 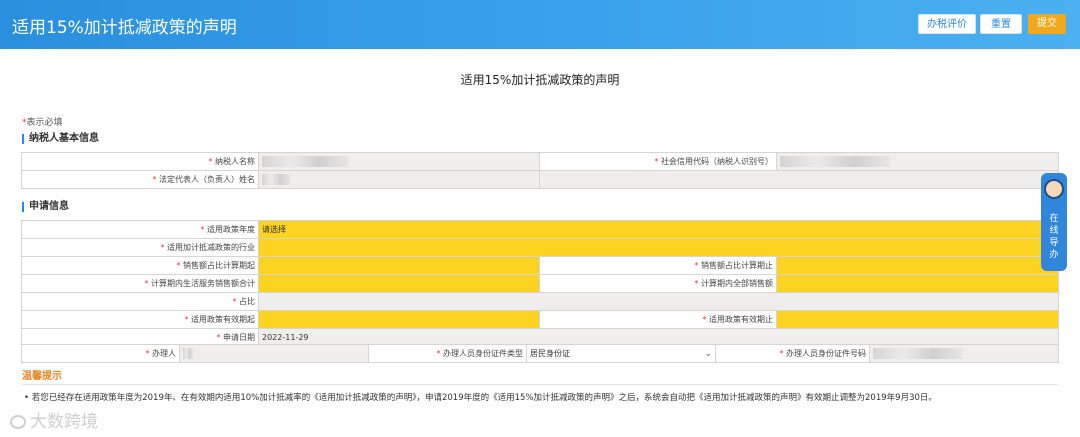 What do you see at coordinates (60, 139) in the screenshot?
I see `section-taxpayer-title: 纳税人基本信息` at bounding box center [60, 139].